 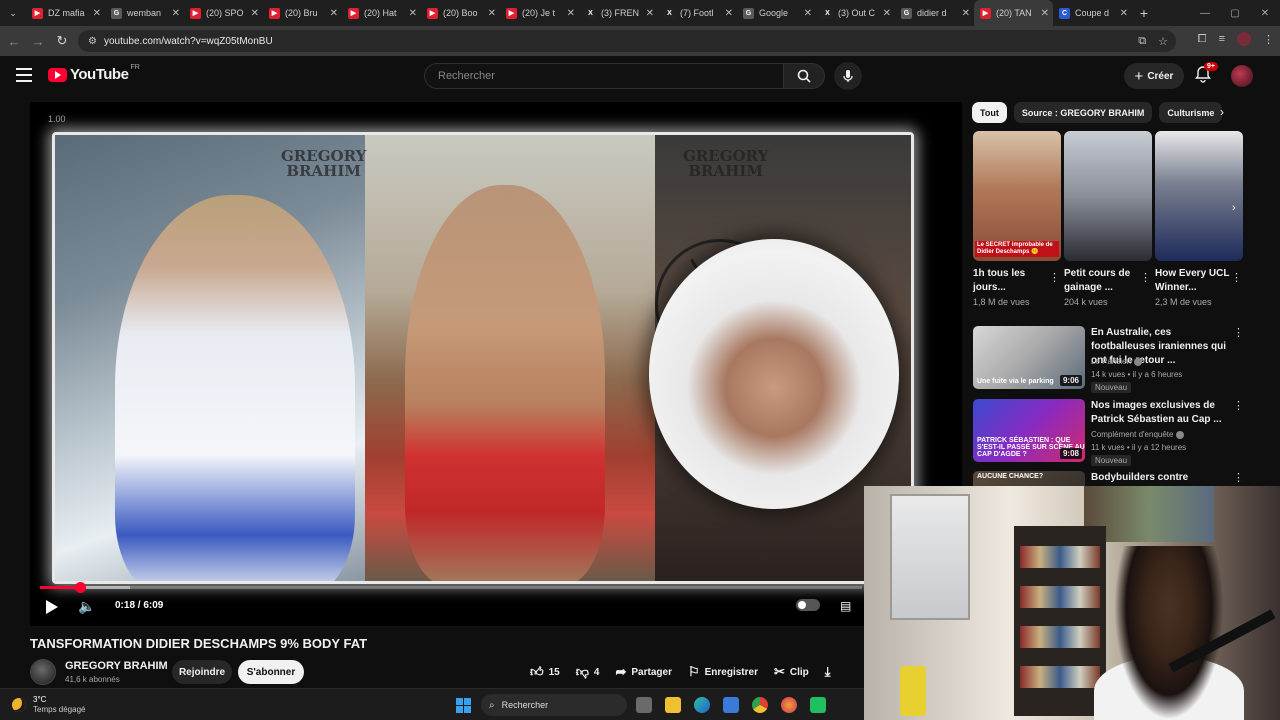 I want to click on browser-tab: ▶ (20) Bru ✕, so click(x=302, y=13).